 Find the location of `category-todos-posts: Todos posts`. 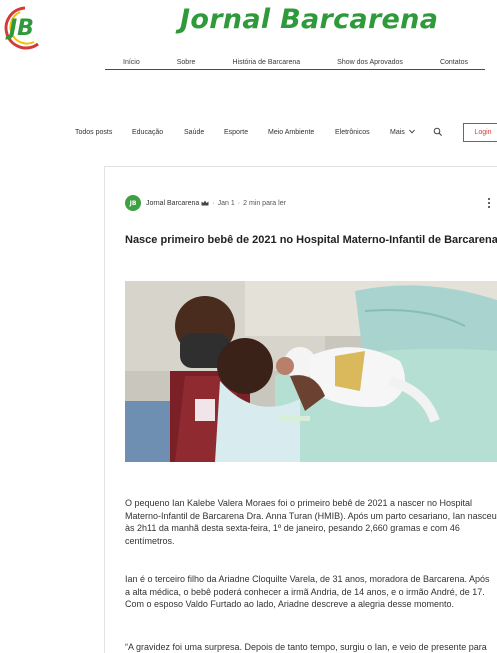

category-todos-posts: Todos posts is located at coordinates (93, 133).